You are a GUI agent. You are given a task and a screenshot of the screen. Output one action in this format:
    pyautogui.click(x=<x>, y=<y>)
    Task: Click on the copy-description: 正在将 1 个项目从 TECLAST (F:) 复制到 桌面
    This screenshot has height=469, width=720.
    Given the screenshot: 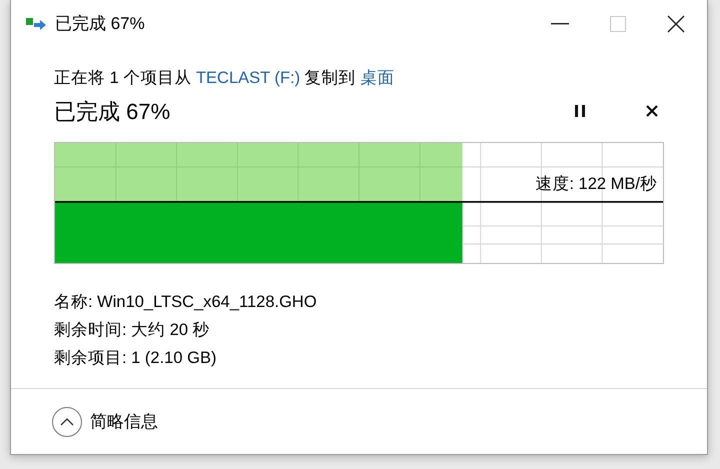 What is the action you would take?
    pyautogui.click(x=225, y=78)
    